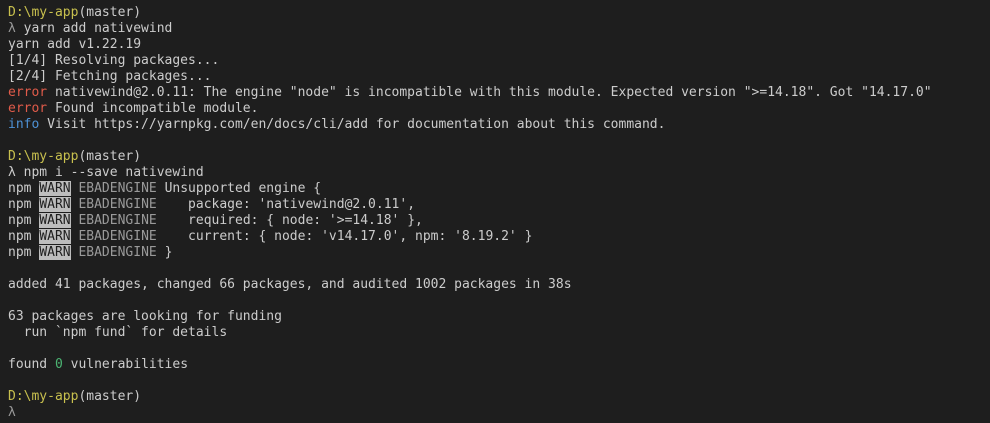 The height and width of the screenshot is (423, 990). Describe the element at coordinates (497, 413) in the screenshot. I see `active-prompt-line: λ` at that location.